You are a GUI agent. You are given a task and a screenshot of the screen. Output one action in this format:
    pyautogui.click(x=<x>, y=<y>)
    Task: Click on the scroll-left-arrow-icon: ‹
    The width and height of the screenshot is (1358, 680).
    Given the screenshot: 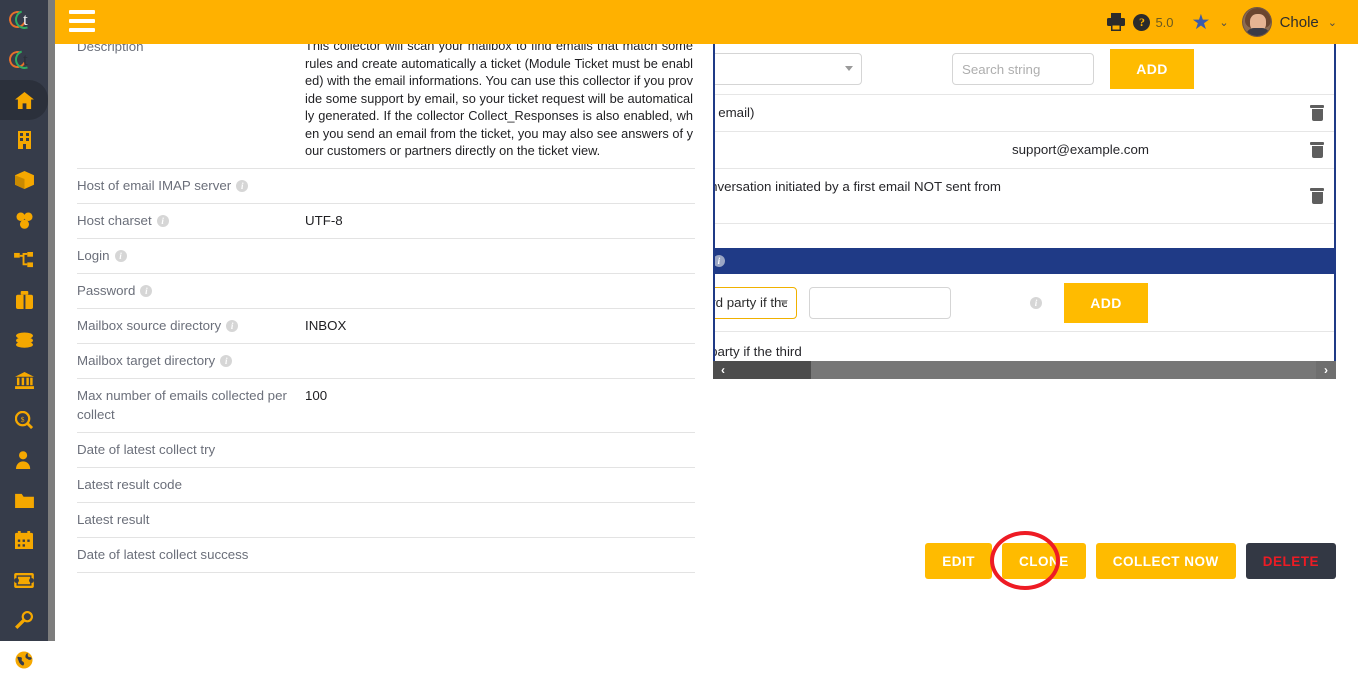 What is the action you would take?
    pyautogui.click(x=723, y=370)
    